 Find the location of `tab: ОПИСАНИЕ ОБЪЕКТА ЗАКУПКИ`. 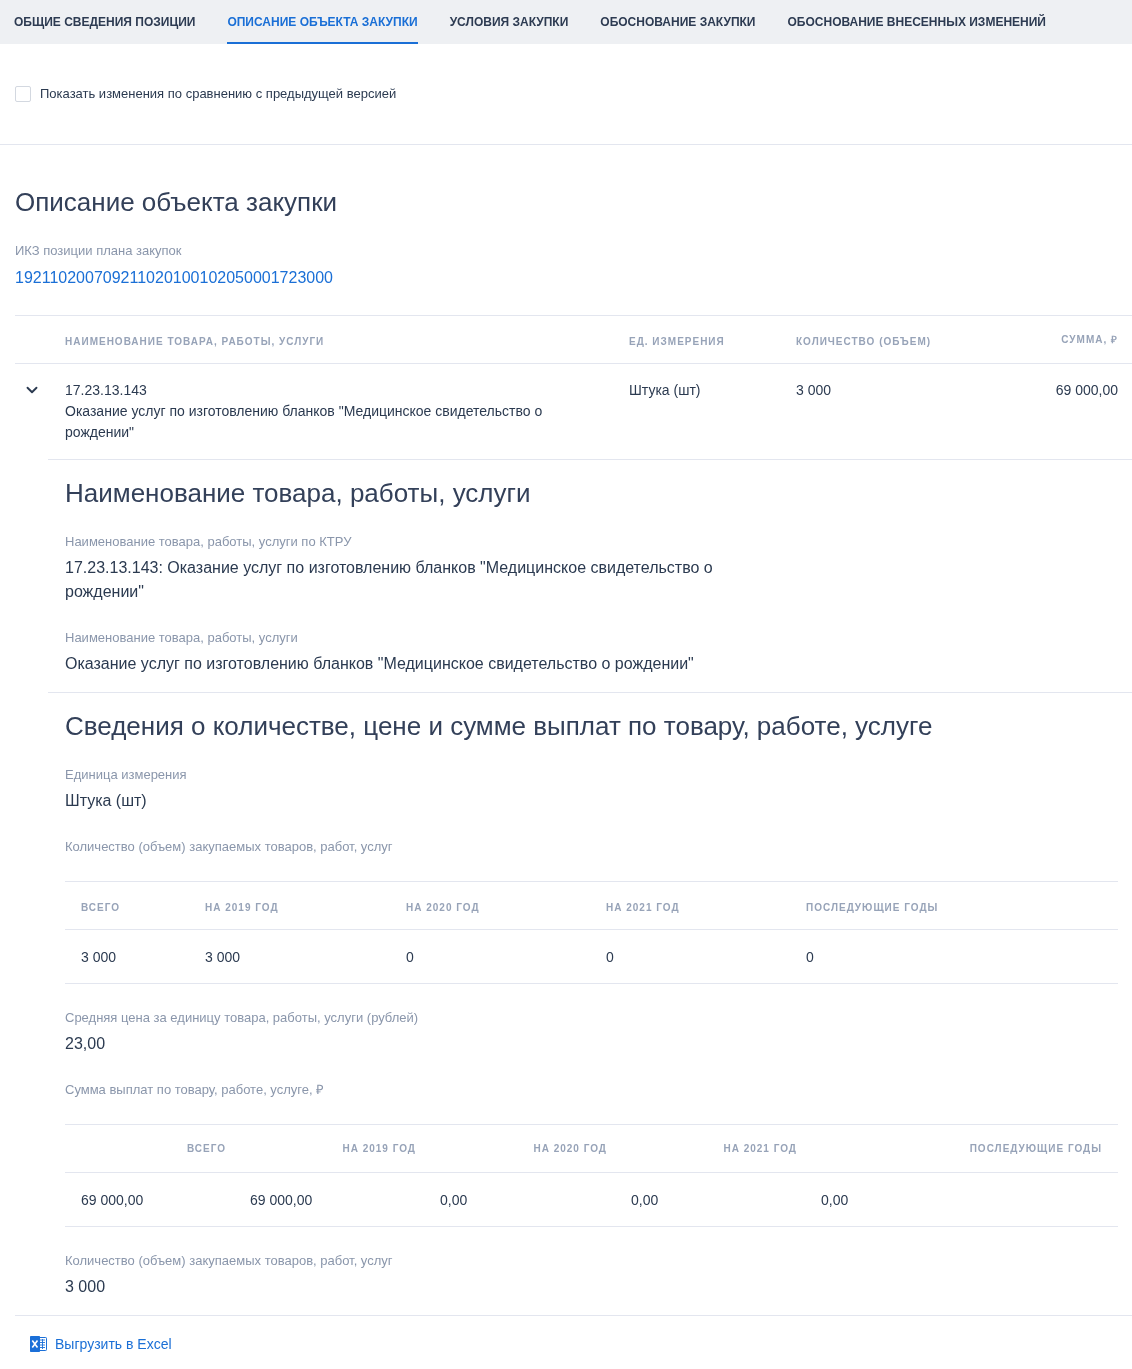

tab: ОПИСАНИЕ ОБЪЕКТА ЗАКУПКИ is located at coordinates (322, 22).